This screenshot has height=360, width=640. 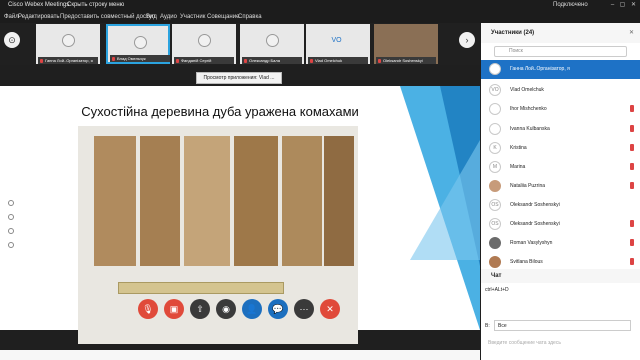 I want to click on menu-meeting: Совещание, so click(x=223, y=17).